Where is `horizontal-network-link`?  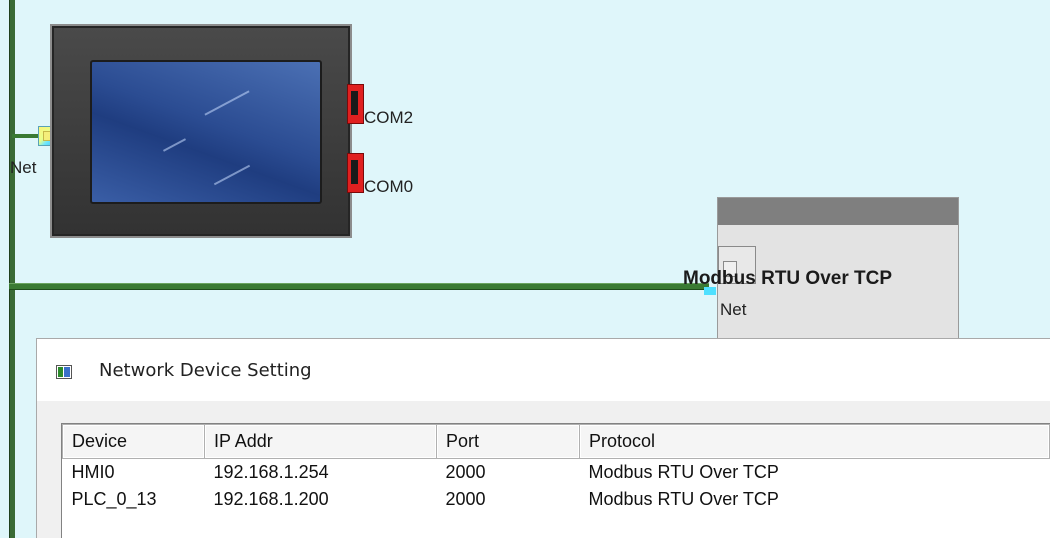
horizontal-network-link is located at coordinates (359, 286).